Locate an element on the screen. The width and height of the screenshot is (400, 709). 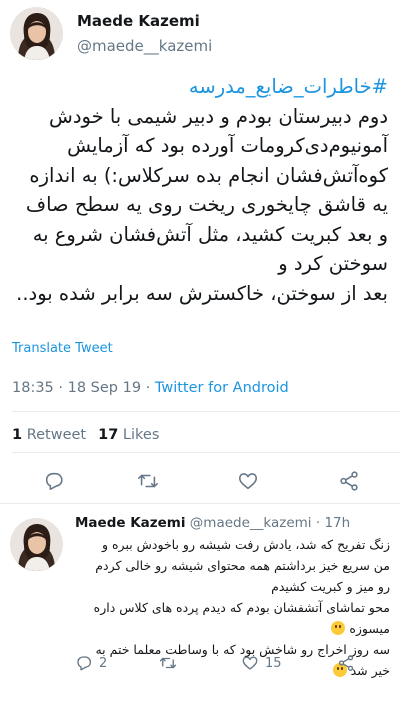
reply-count: 2 is located at coordinates (103, 663).